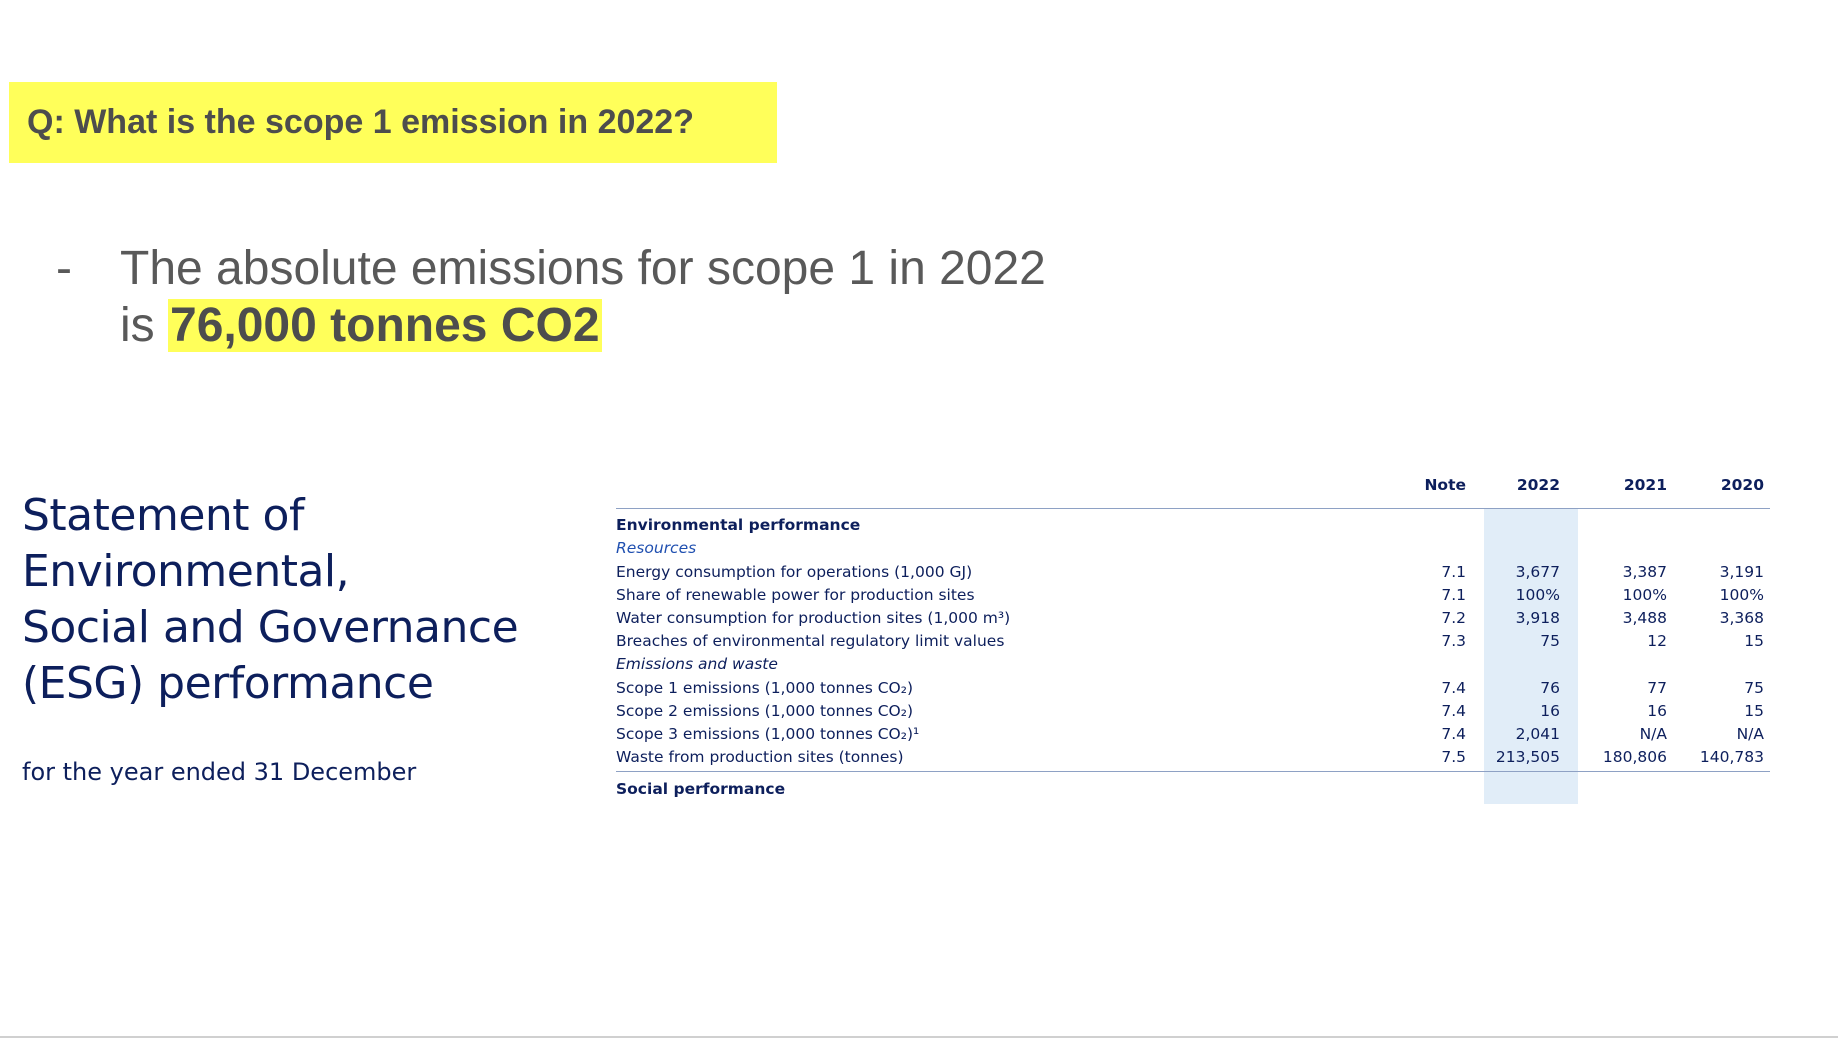 The height and width of the screenshot is (1038, 1838). Describe the element at coordinates (144, 325) in the screenshot. I see `answer-prefix: is` at that location.